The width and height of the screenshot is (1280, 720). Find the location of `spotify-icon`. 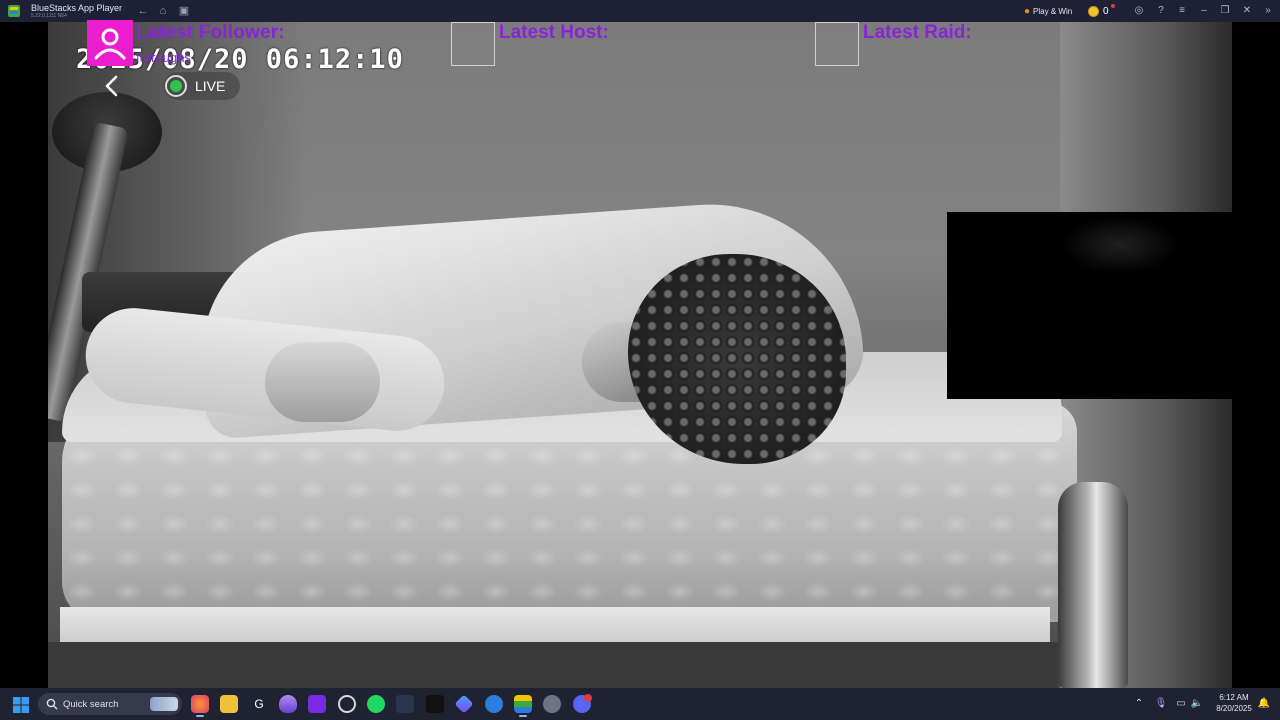

spotify-icon is located at coordinates (376, 704).